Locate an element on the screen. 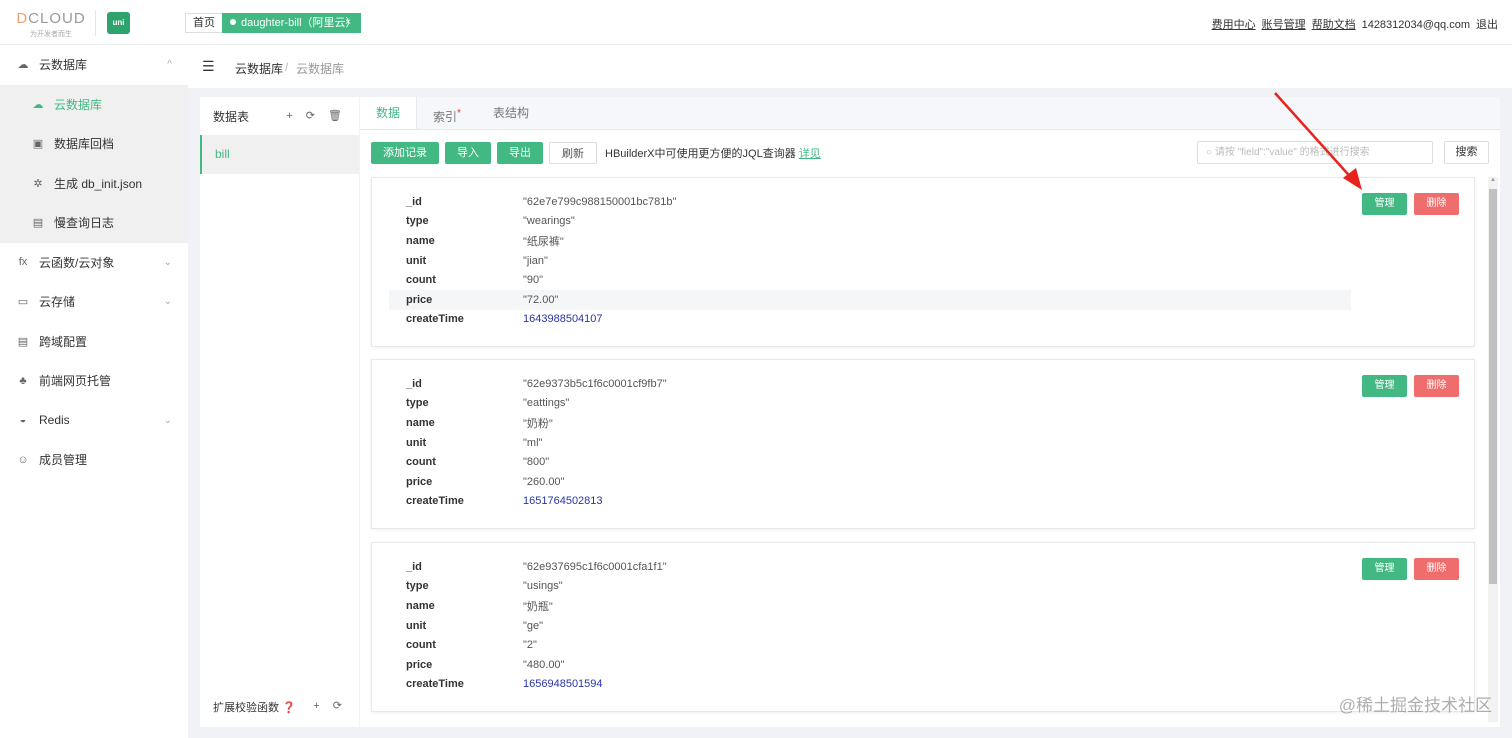  sidebar-item-label: 生成 db_init.json is located at coordinates (98, 183).